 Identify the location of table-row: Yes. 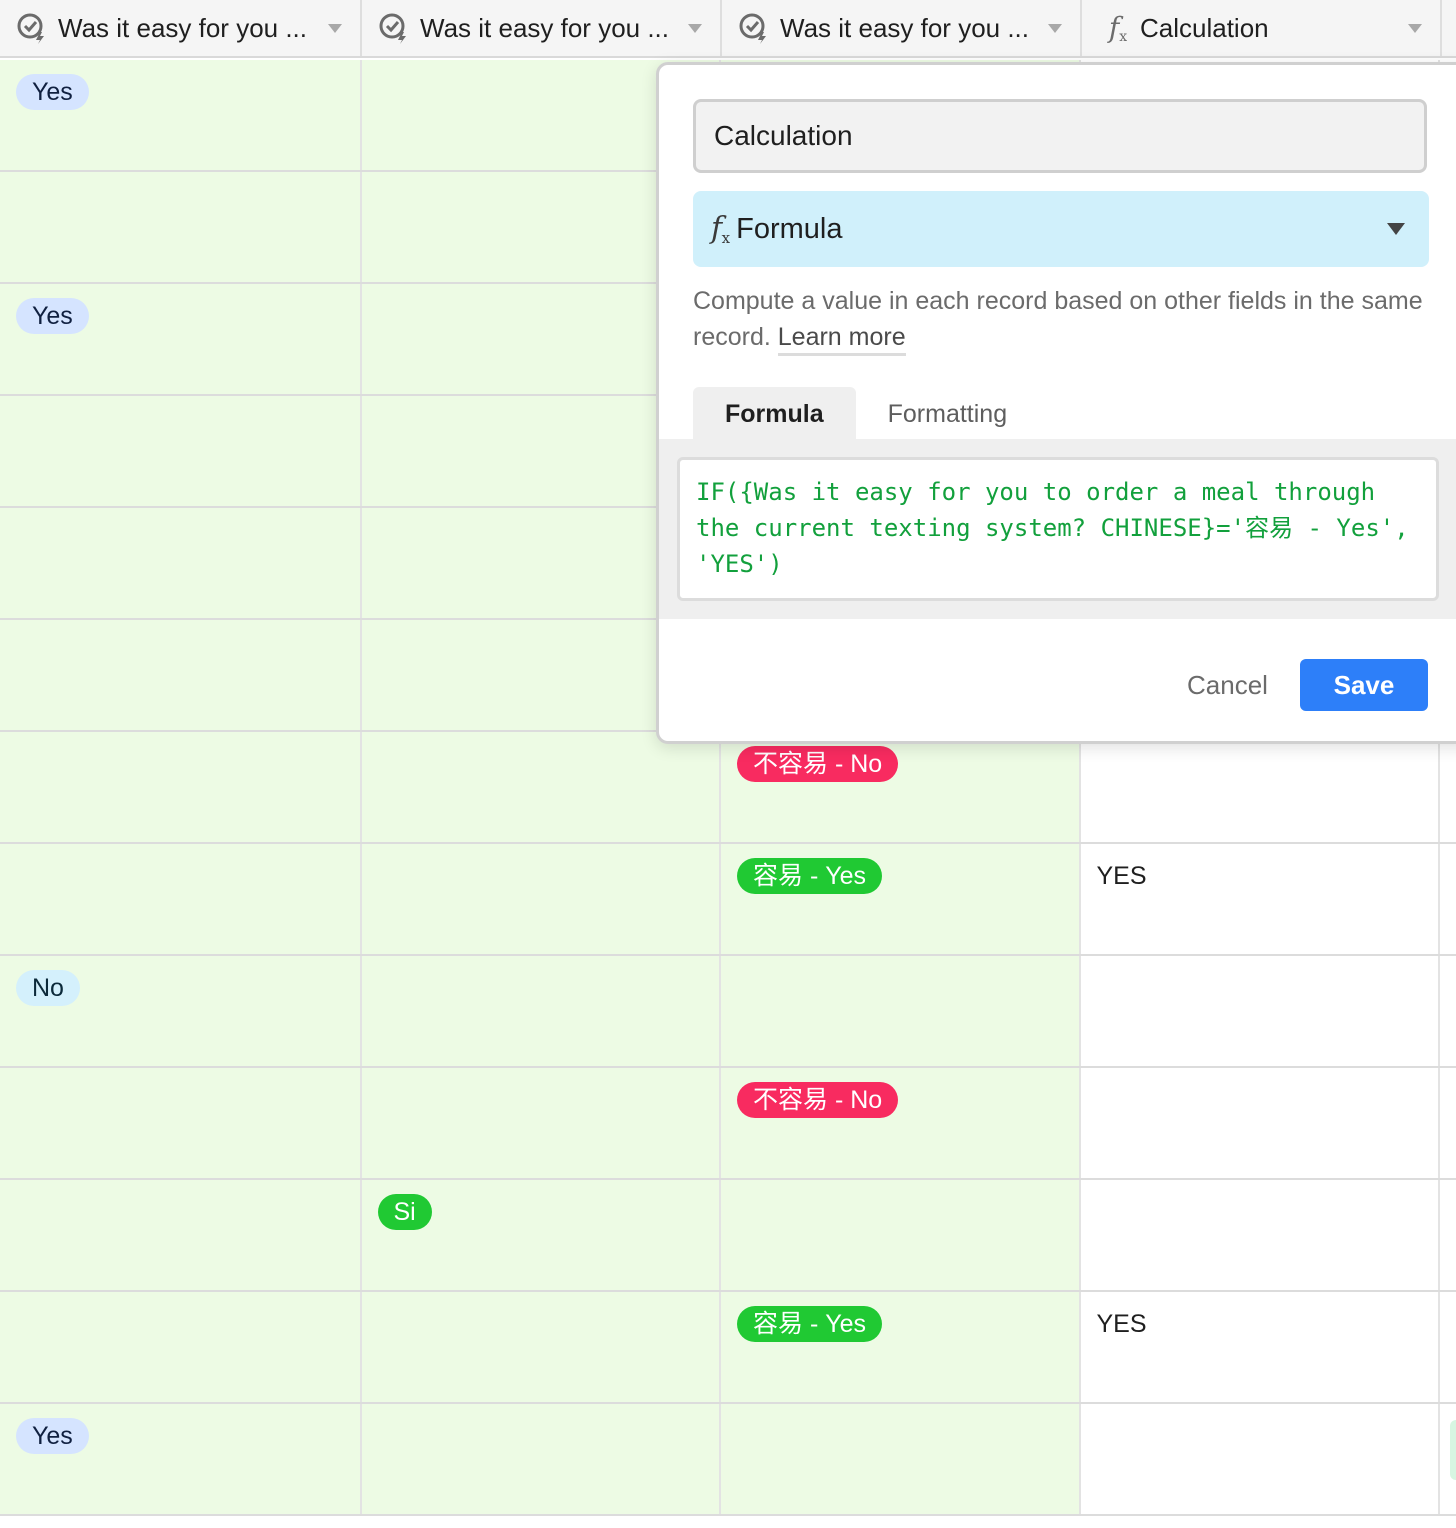
(728, 1460).